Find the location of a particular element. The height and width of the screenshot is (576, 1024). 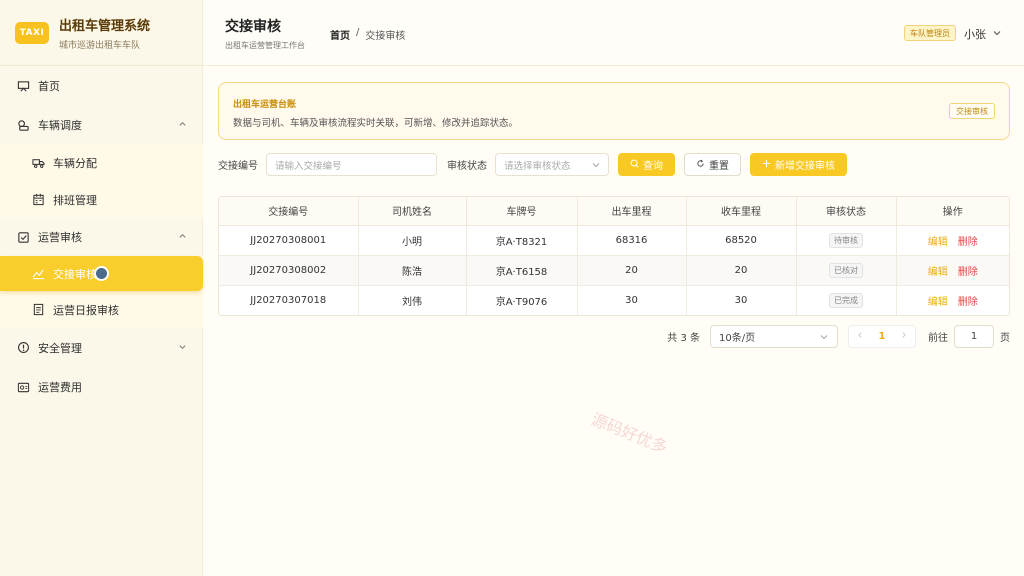

cursor-indicator is located at coordinates (101, 273).